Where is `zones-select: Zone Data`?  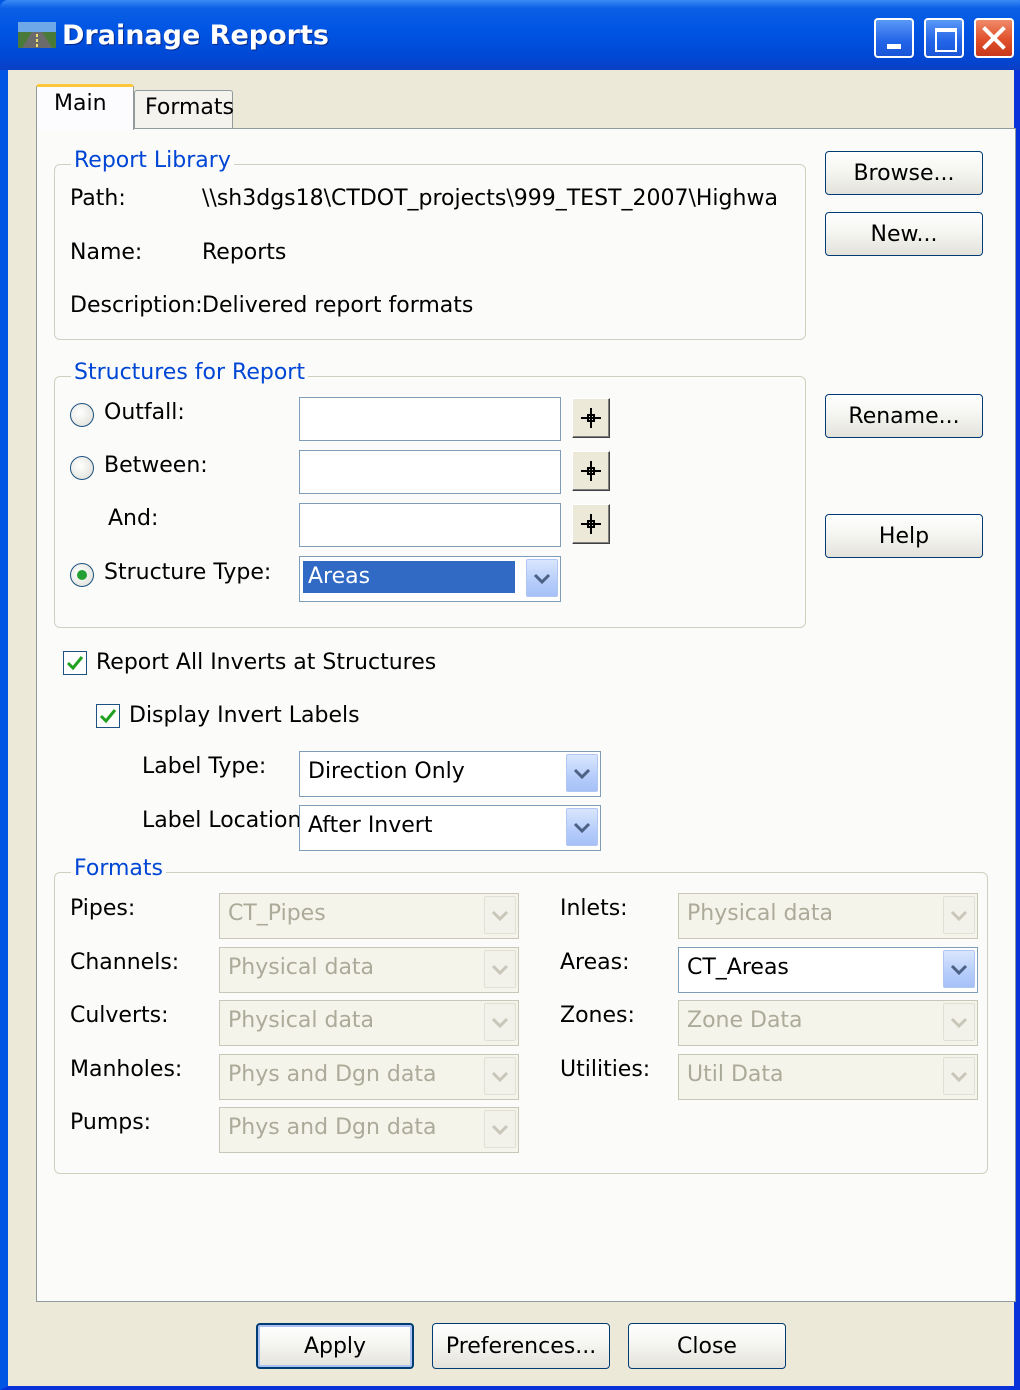
zones-select: Zone Data is located at coordinates (828, 1023).